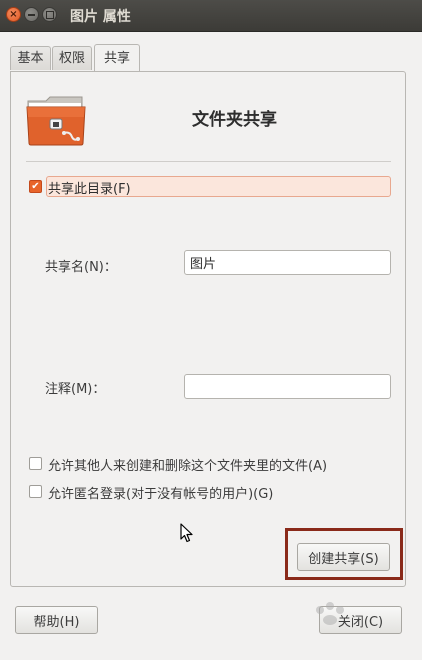  Describe the element at coordinates (161, 494) in the screenshot. I see `guest-access-label: 允许匿名登录(对于没有帐号的用户)(G)` at that location.